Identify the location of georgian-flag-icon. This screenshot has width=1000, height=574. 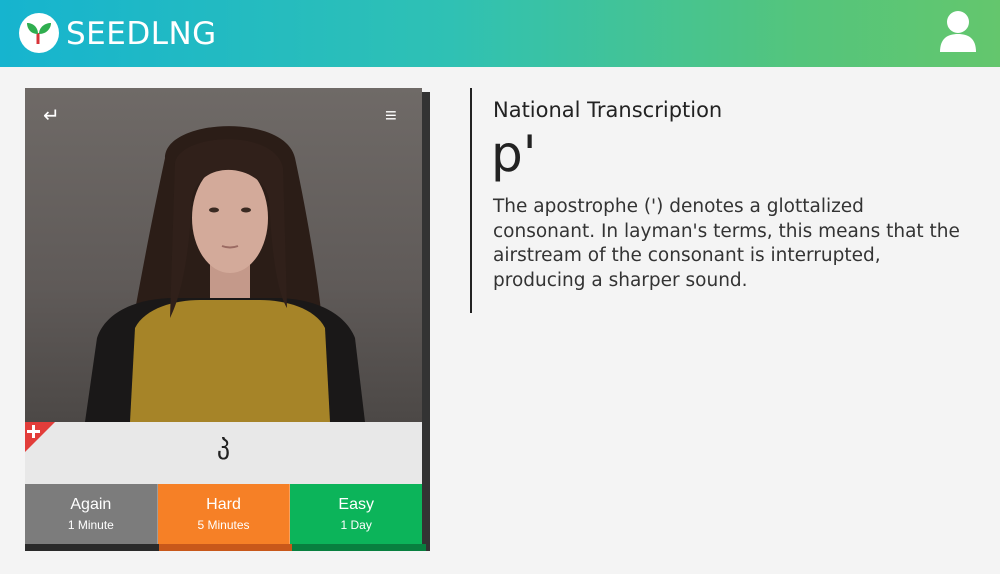
(40, 437).